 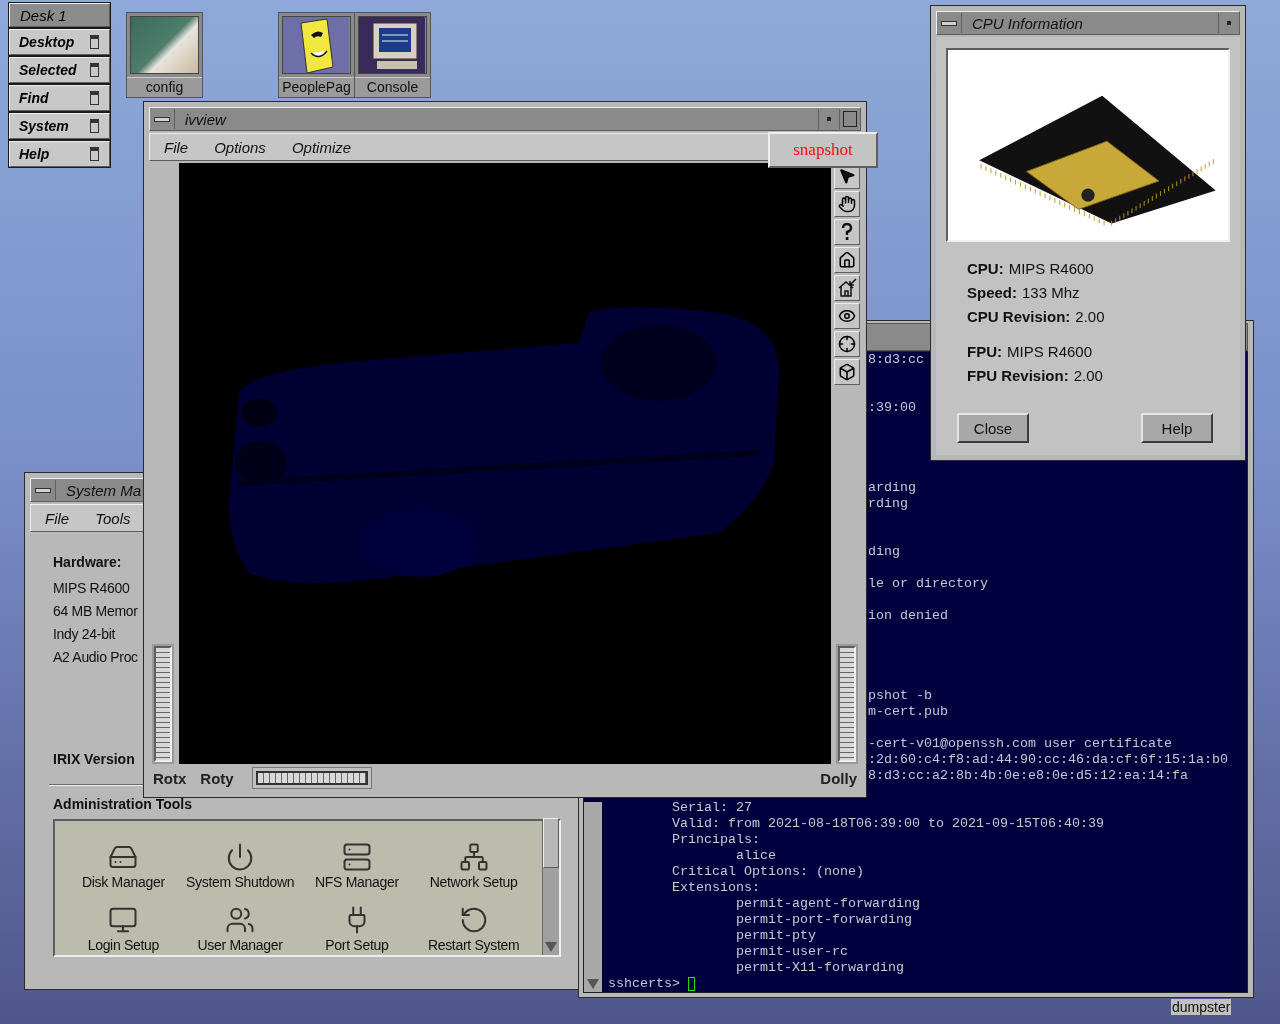 What do you see at coordinates (473, 857) in the screenshot?
I see `network-icon` at bounding box center [473, 857].